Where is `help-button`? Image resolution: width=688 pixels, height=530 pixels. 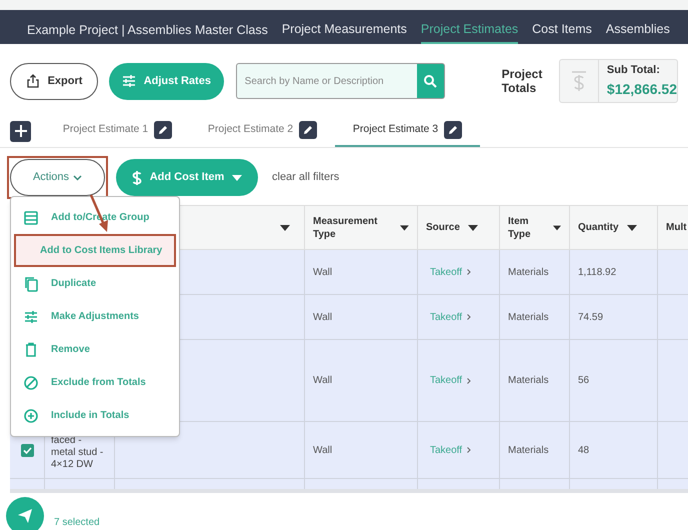
help-button is located at coordinates (25, 513).